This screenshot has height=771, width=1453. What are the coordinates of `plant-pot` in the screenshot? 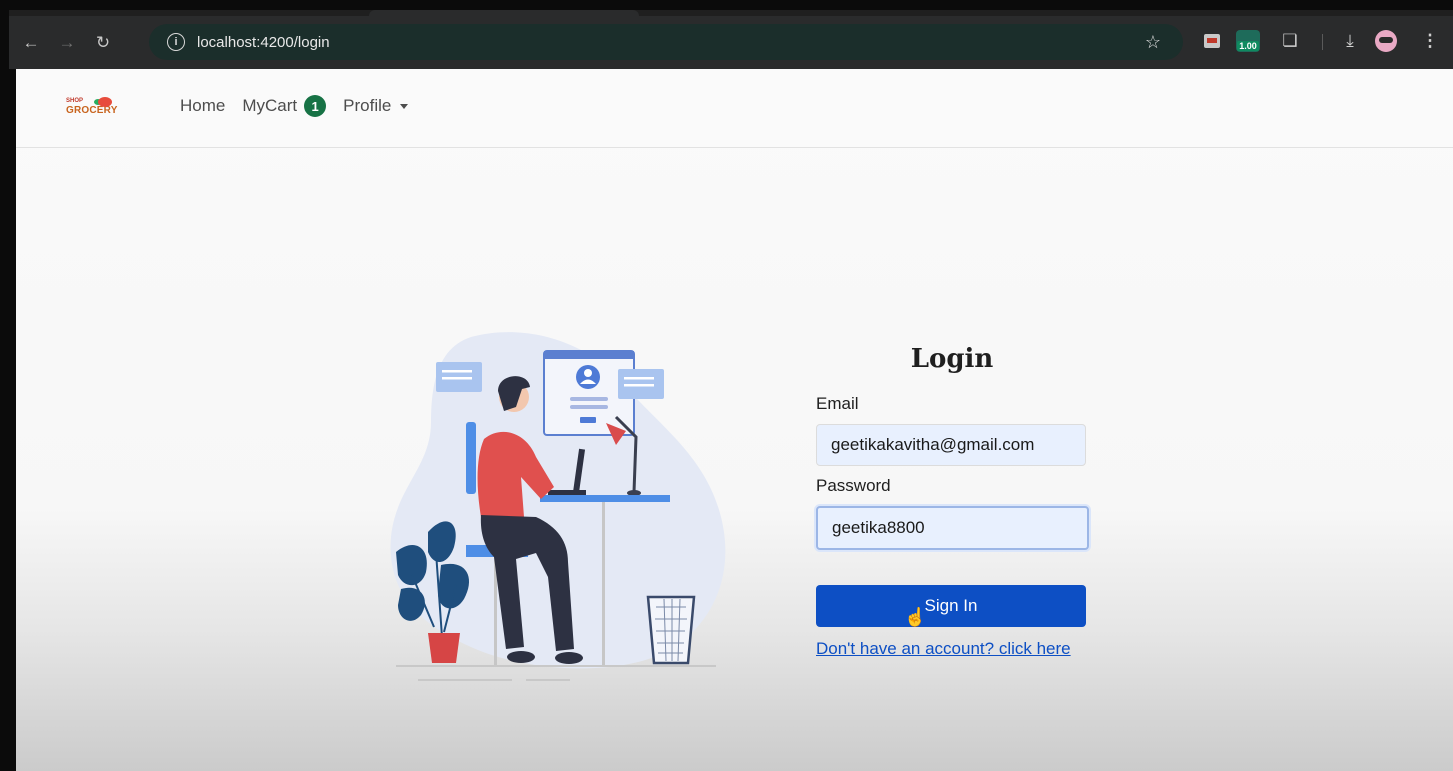 It's located at (444, 648).